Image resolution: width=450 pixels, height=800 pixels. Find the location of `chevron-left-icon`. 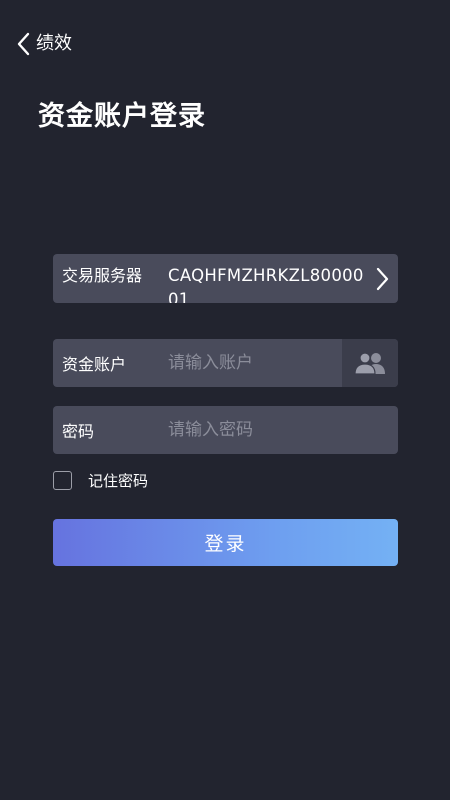

chevron-left-icon is located at coordinates (23, 44).